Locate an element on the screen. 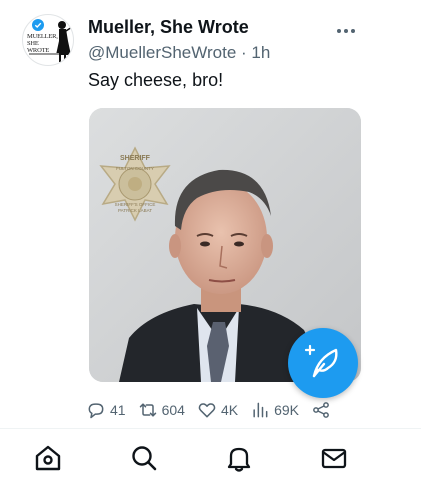 The width and height of the screenshot is (421, 500). retweet-button: 604 is located at coordinates (161, 410).